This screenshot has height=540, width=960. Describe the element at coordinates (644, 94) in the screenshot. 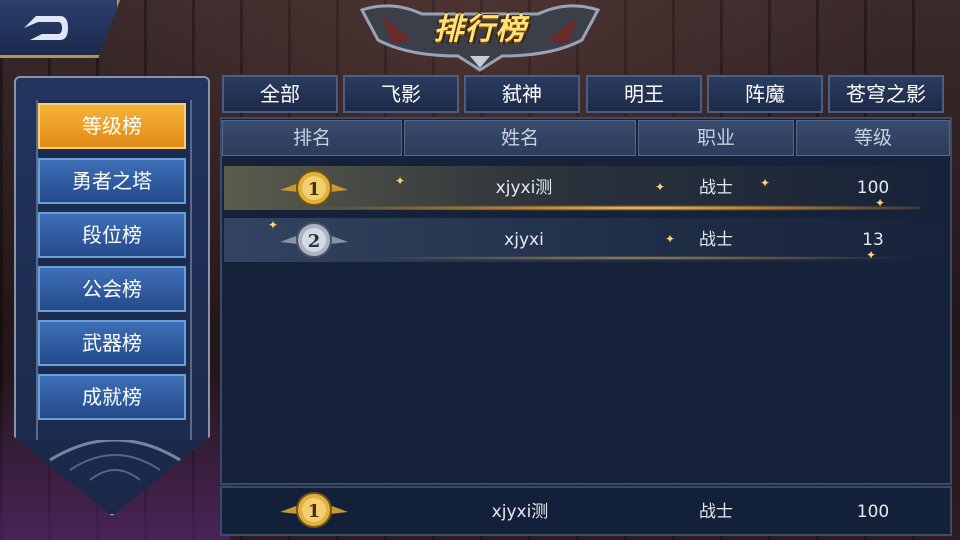

I see `tab-mingwang: 明王` at that location.